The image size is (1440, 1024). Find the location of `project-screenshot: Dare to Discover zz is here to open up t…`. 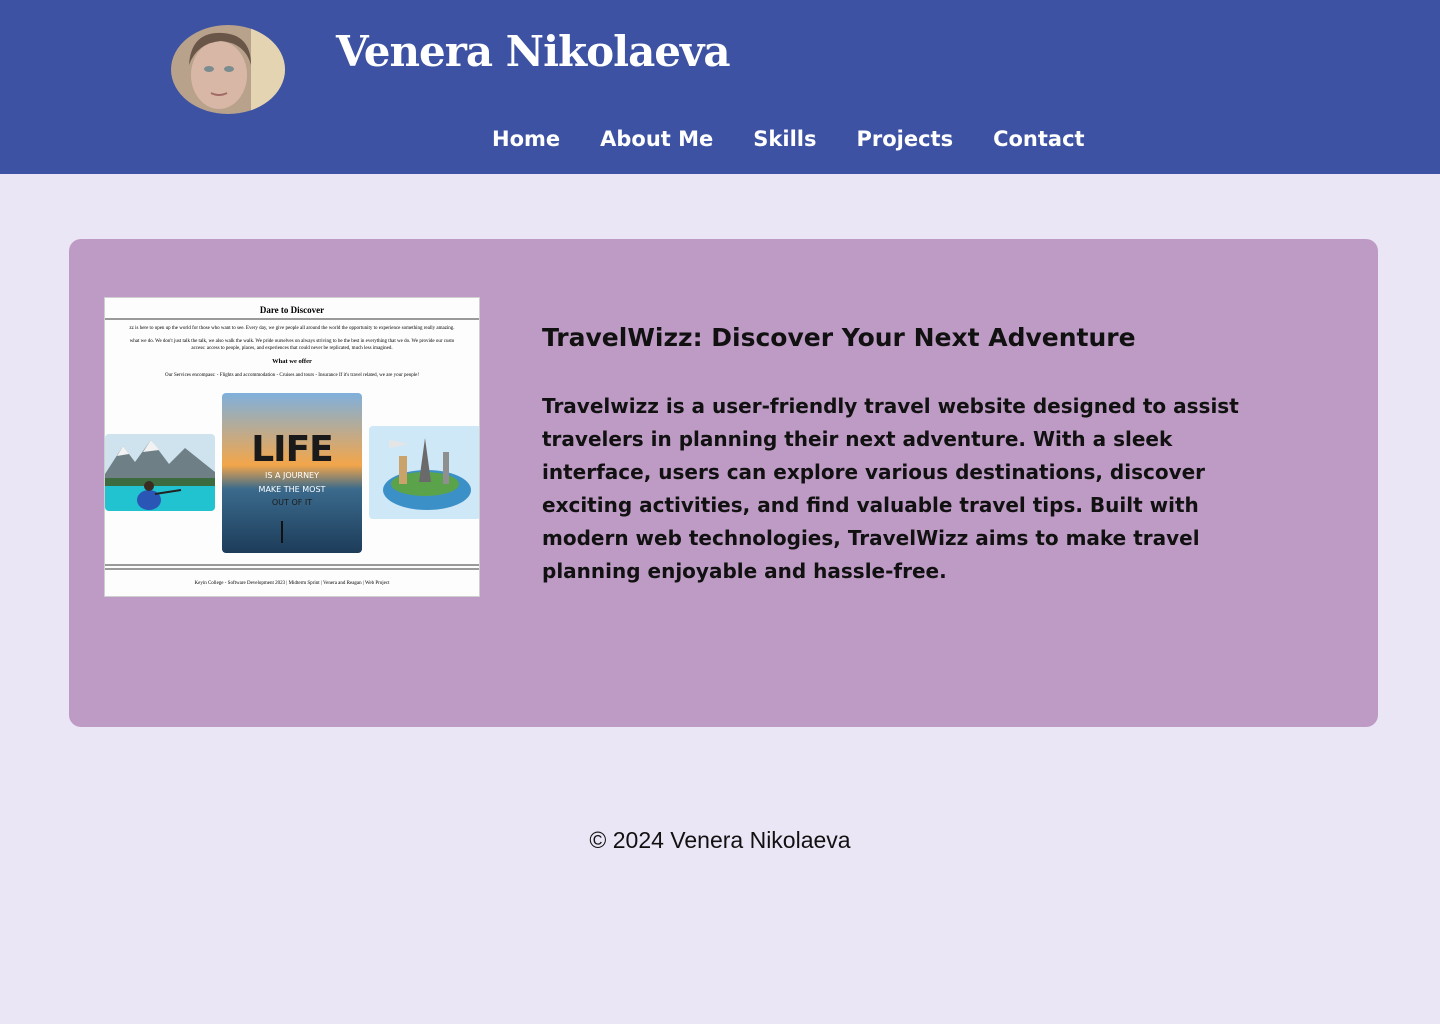

project-screenshot: Dare to Discover zz is here to open up t… is located at coordinates (292, 447).